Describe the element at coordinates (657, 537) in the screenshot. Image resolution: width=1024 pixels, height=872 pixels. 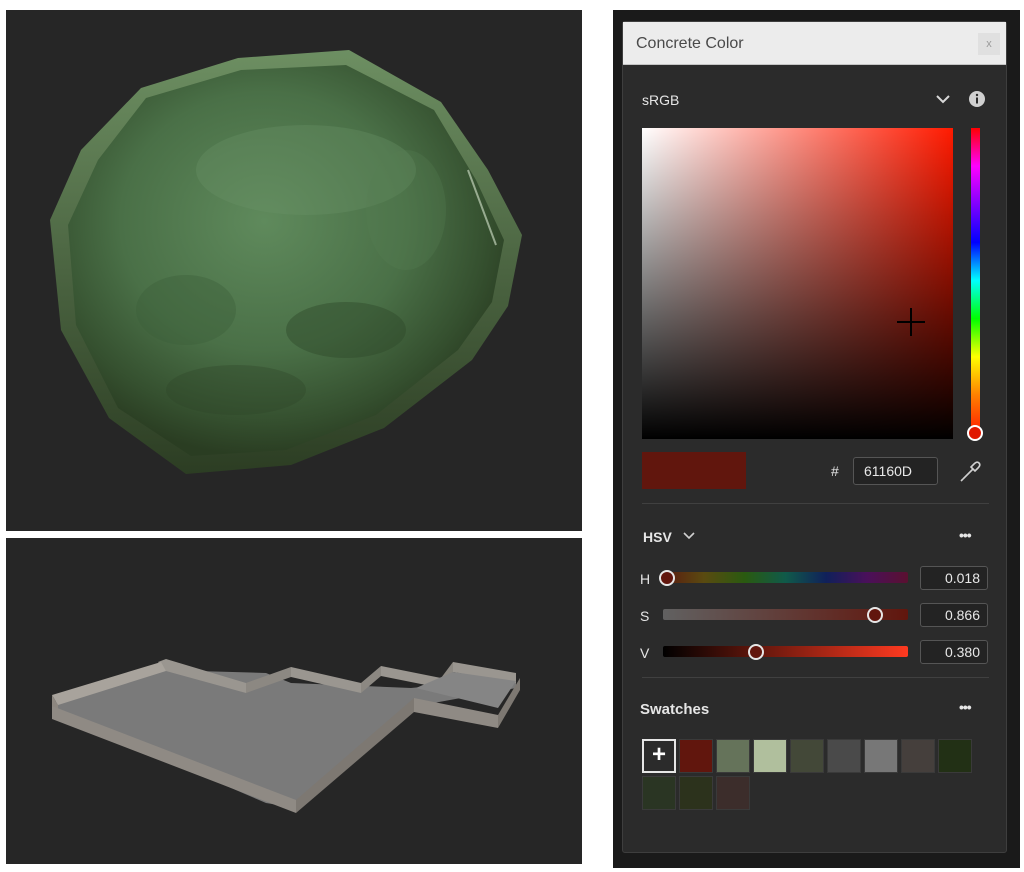
I see `color-model-label: HSV` at that location.